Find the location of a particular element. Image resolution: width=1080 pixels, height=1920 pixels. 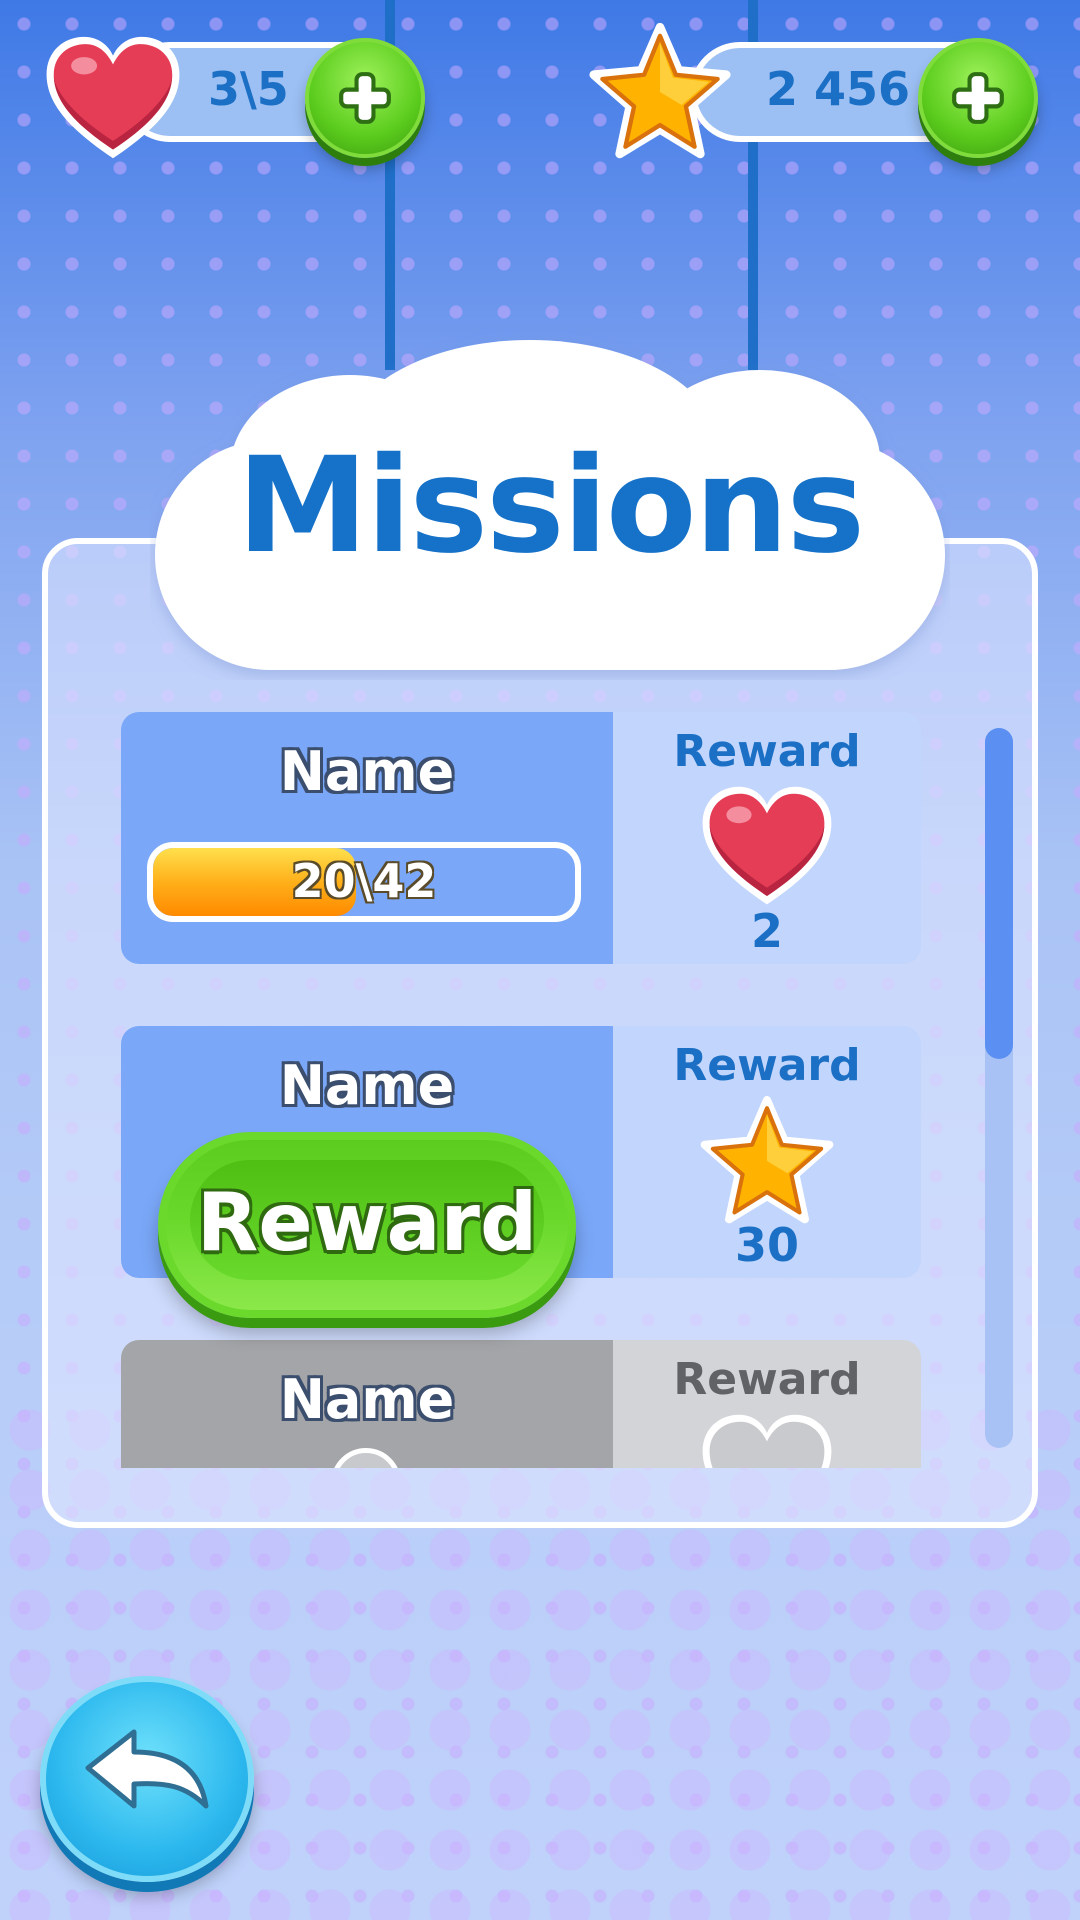

scrollbar is located at coordinates (999, 1088).